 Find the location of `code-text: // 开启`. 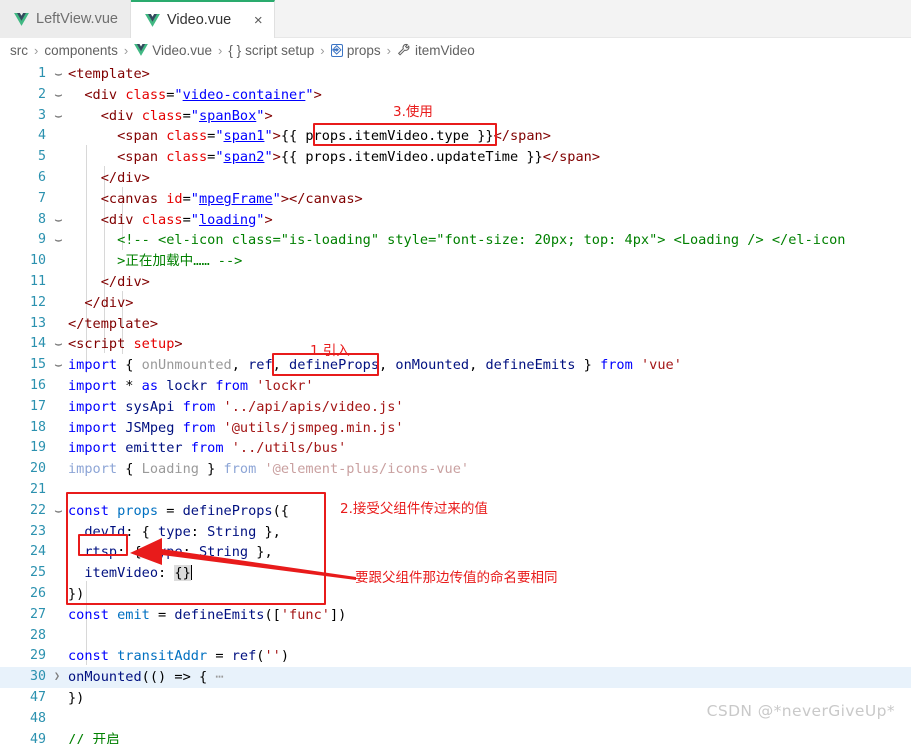

code-text: // 开启 is located at coordinates (94, 737).